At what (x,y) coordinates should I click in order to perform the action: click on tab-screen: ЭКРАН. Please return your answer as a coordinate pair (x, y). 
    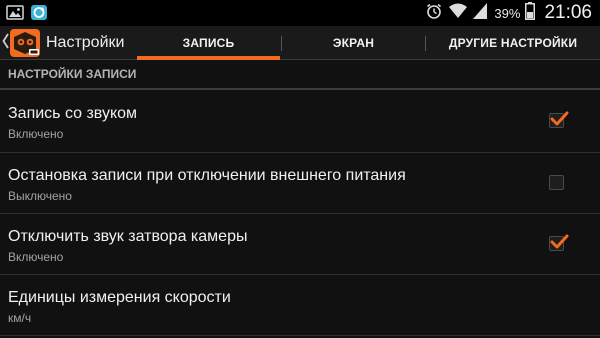
    Looking at the image, I should click on (353, 42).